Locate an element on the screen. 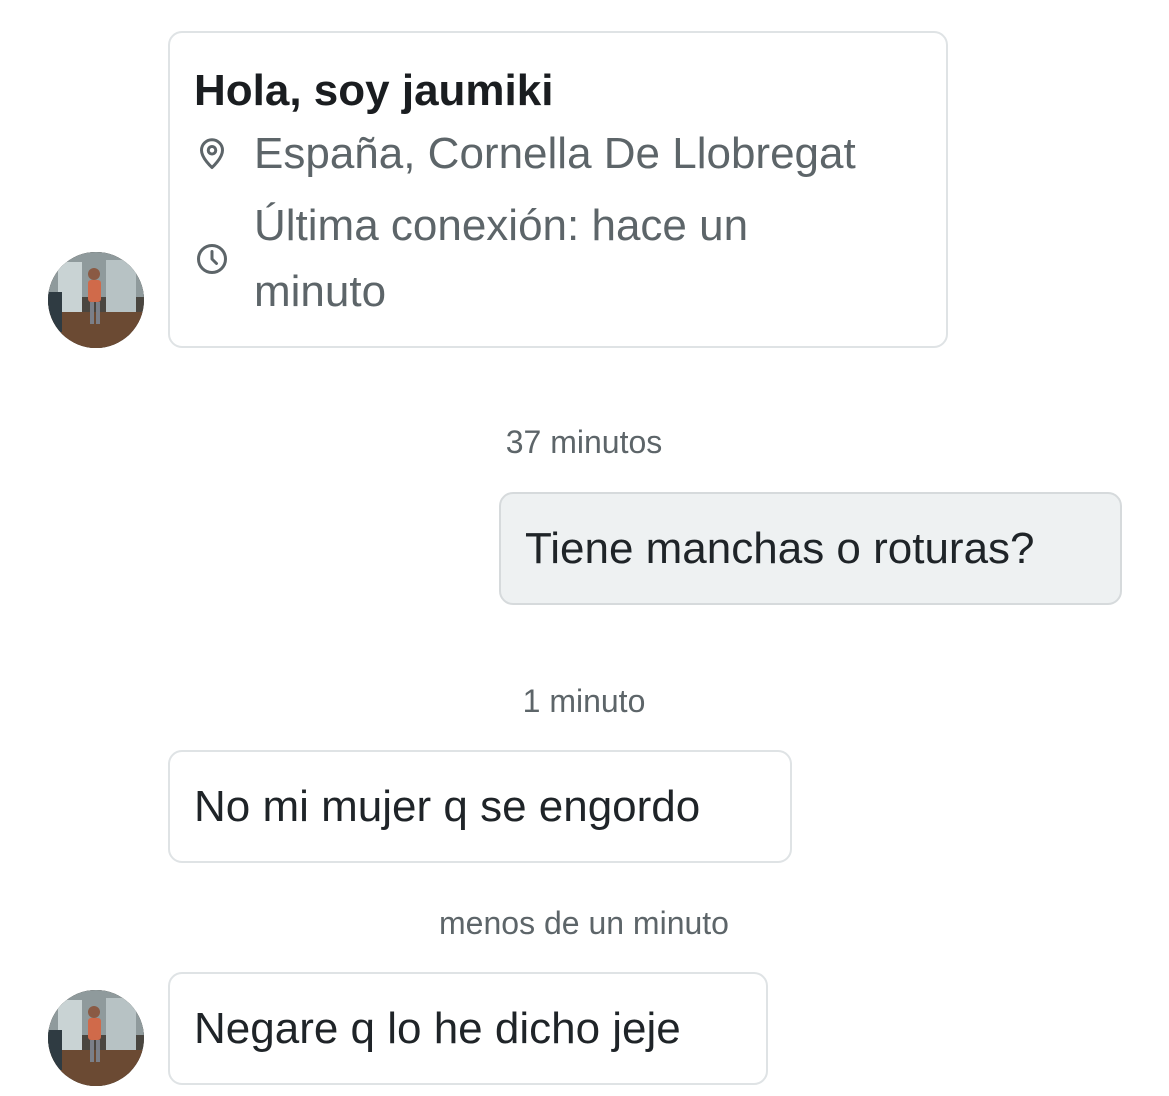 The height and width of the screenshot is (1096, 1169). clock-icon is located at coordinates (212, 259).